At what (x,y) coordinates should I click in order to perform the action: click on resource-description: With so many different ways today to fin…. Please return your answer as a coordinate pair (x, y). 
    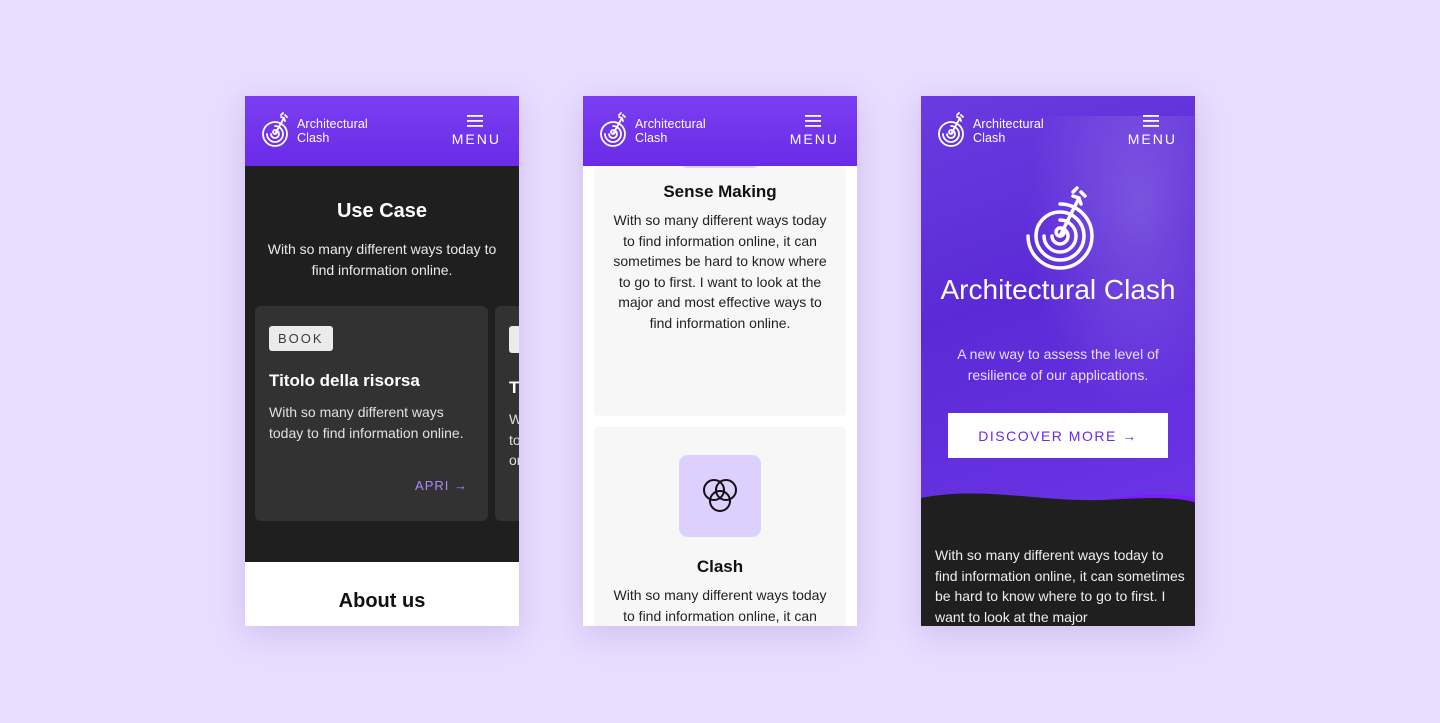
    Looking at the image, I should click on (366, 422).